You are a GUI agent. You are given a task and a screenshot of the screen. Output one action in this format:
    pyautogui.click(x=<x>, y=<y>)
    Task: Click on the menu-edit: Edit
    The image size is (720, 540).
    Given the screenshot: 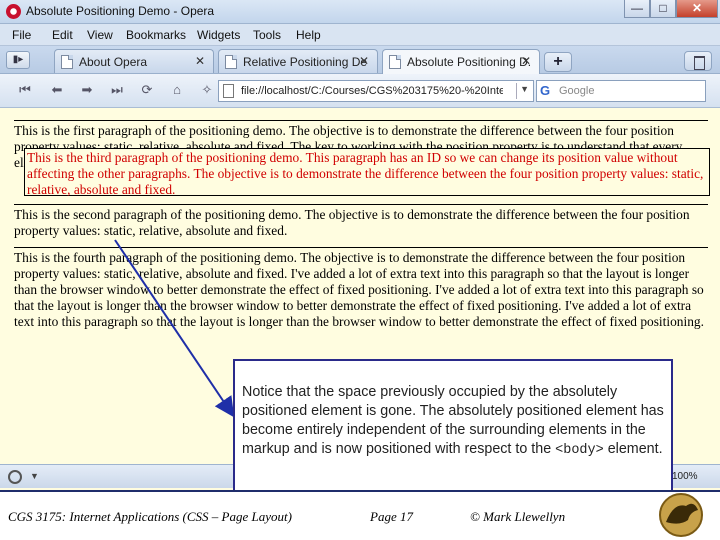 What is the action you would take?
    pyautogui.click(x=62, y=35)
    